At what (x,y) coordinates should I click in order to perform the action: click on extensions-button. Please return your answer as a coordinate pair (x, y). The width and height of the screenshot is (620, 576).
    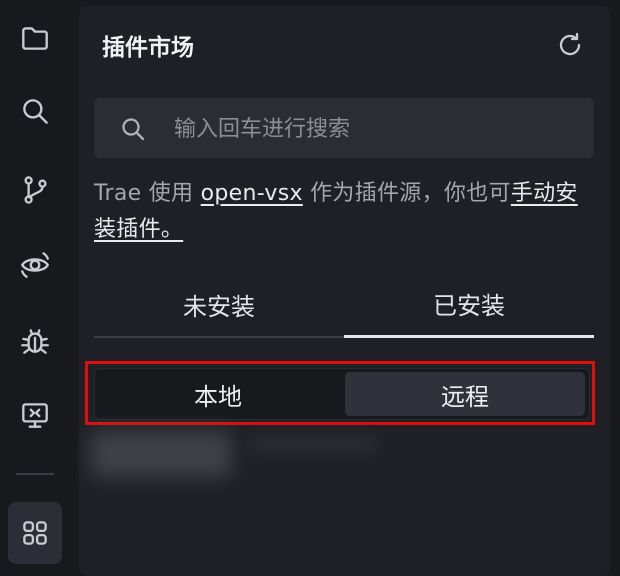
    Looking at the image, I should click on (35, 533).